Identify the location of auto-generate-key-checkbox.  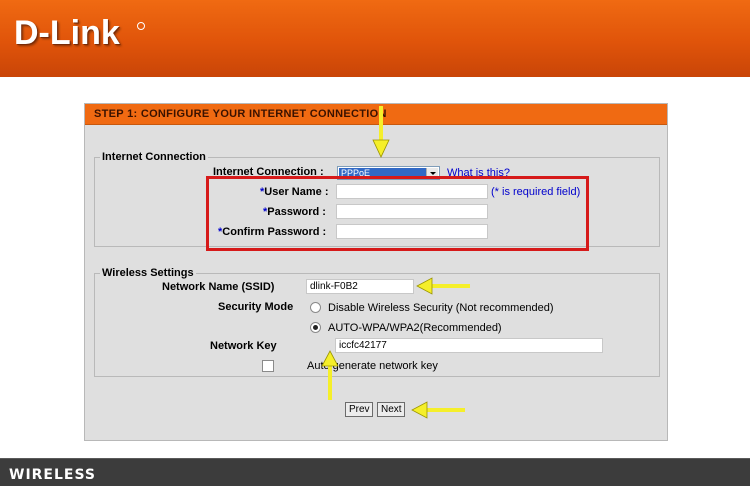
(268, 366).